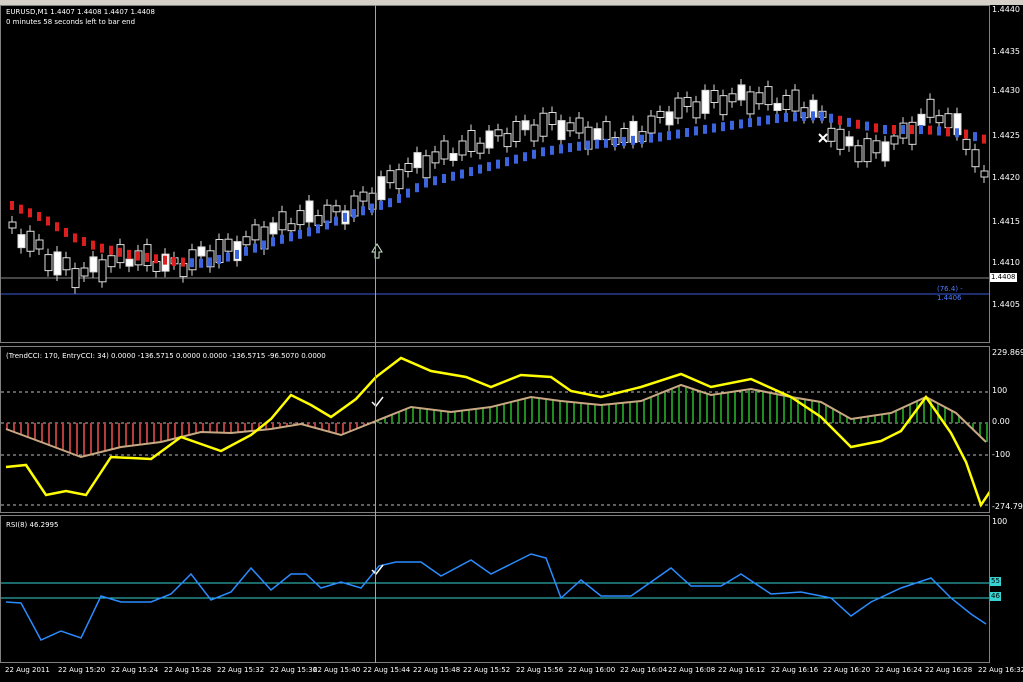 This screenshot has width=1023, height=682. Describe the element at coordinates (294, 670) in the screenshot. I see `time-tick: 22 Aug 15:36` at that location.